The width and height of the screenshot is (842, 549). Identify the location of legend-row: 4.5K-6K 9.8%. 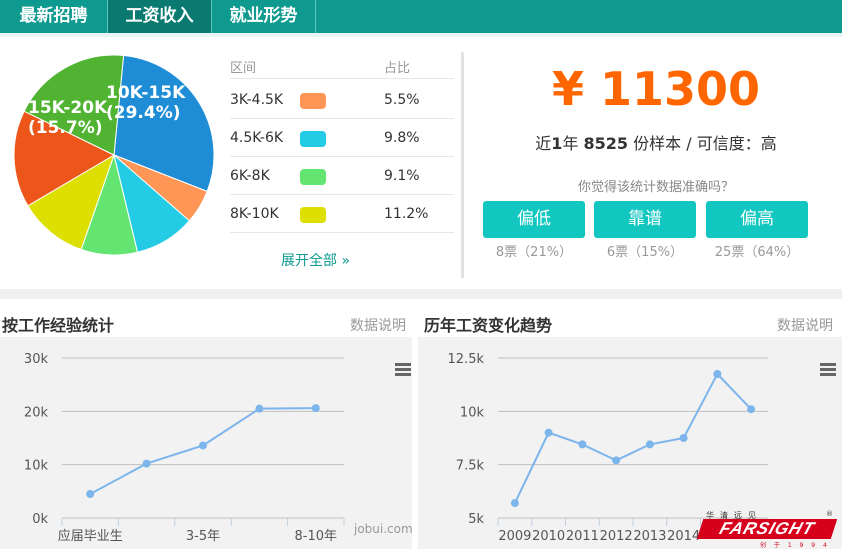
(342, 137).